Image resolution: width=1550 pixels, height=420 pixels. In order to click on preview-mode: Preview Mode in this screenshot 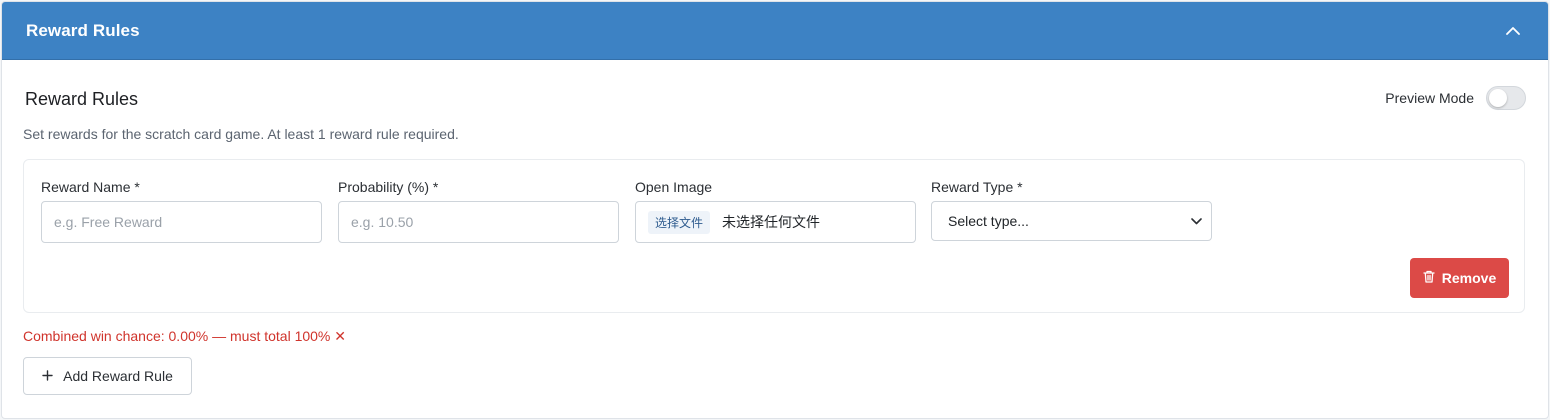, I will do `click(1455, 98)`.